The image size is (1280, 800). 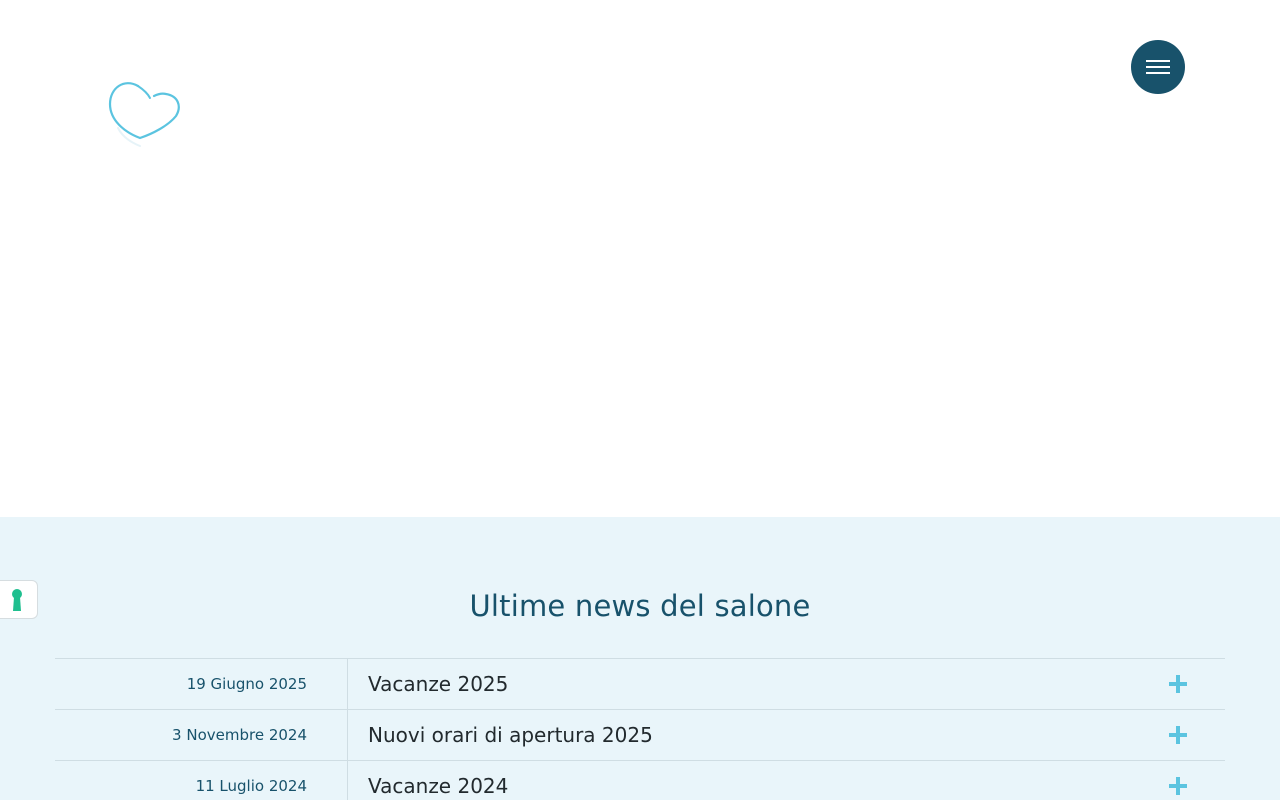 What do you see at coordinates (246, 684) in the screenshot?
I see `news-item-date: 19 Giugno 2025` at bounding box center [246, 684].